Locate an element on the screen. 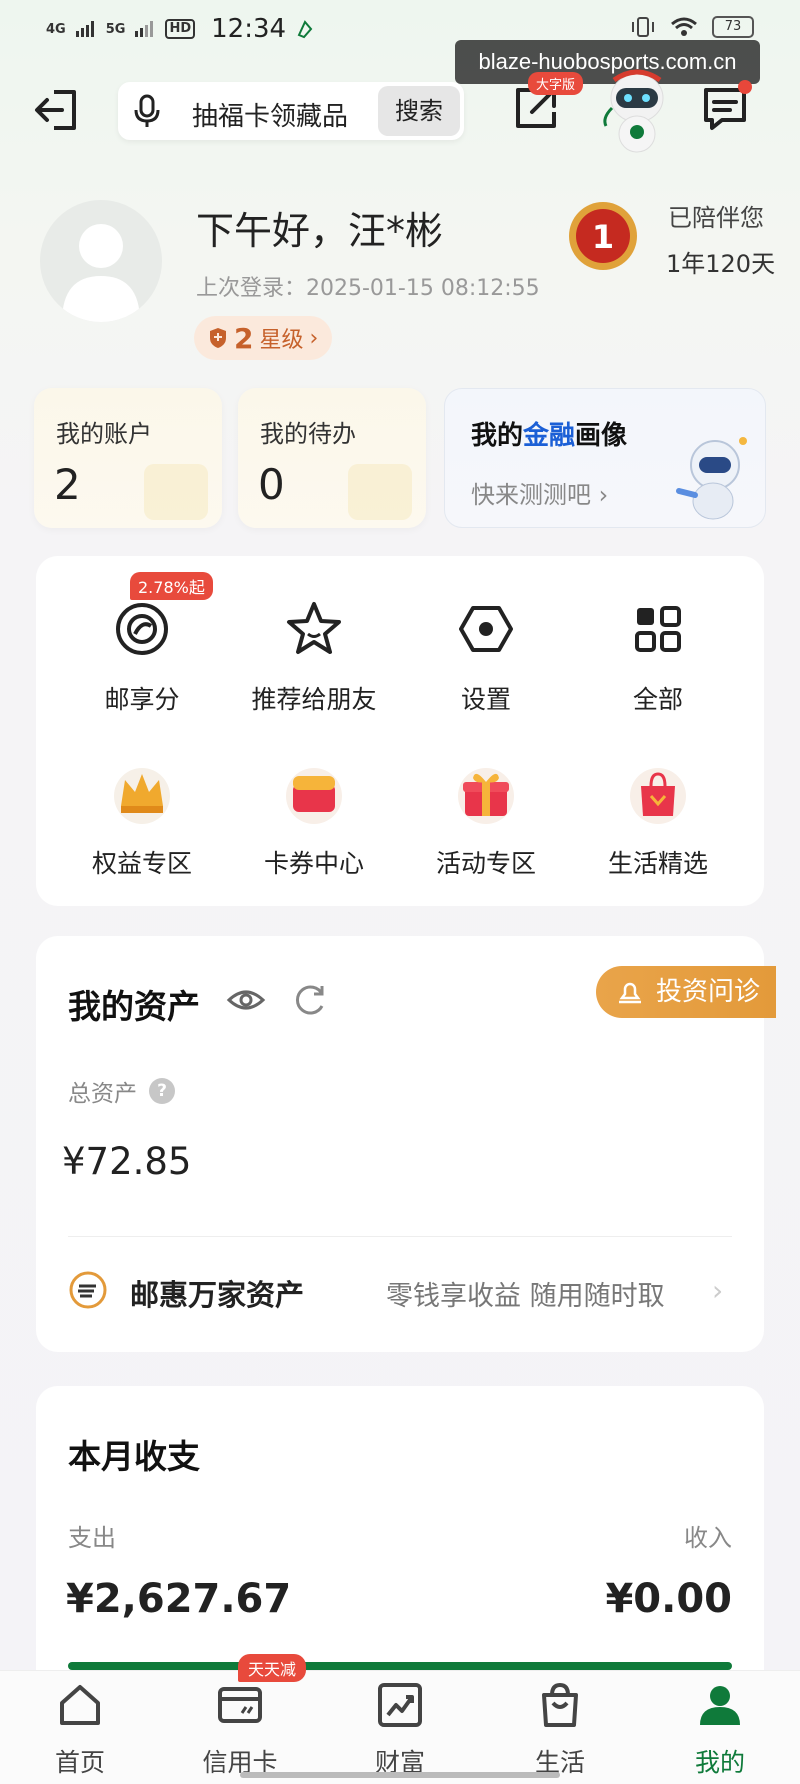  battery-icon: 73 is located at coordinates (733, 27).